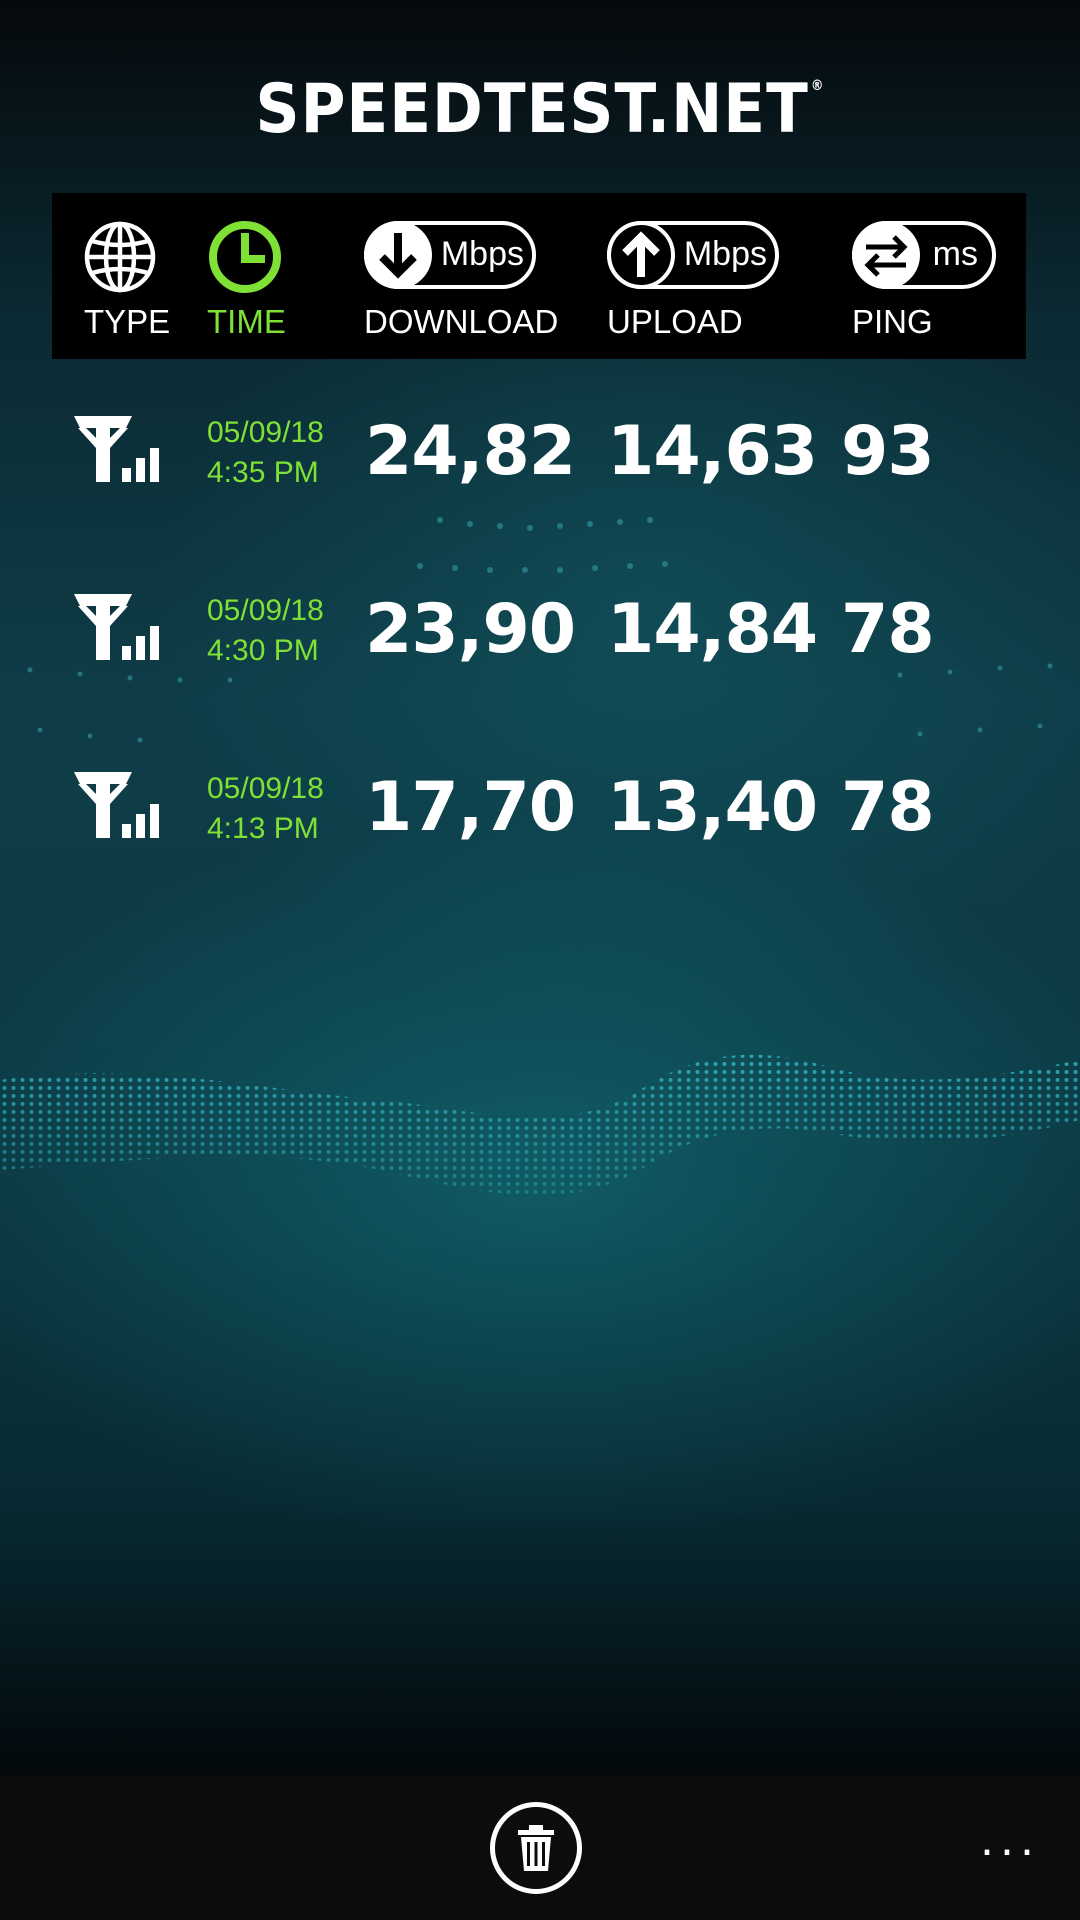 Image resolution: width=1080 pixels, height=1920 pixels. I want to click on clock-icon, so click(245, 257).